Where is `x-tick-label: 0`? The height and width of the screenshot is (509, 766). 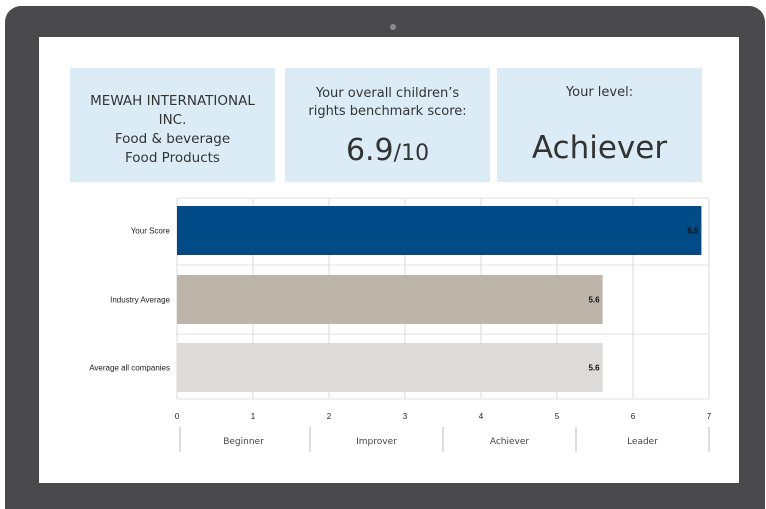
x-tick-label: 0 is located at coordinates (177, 416).